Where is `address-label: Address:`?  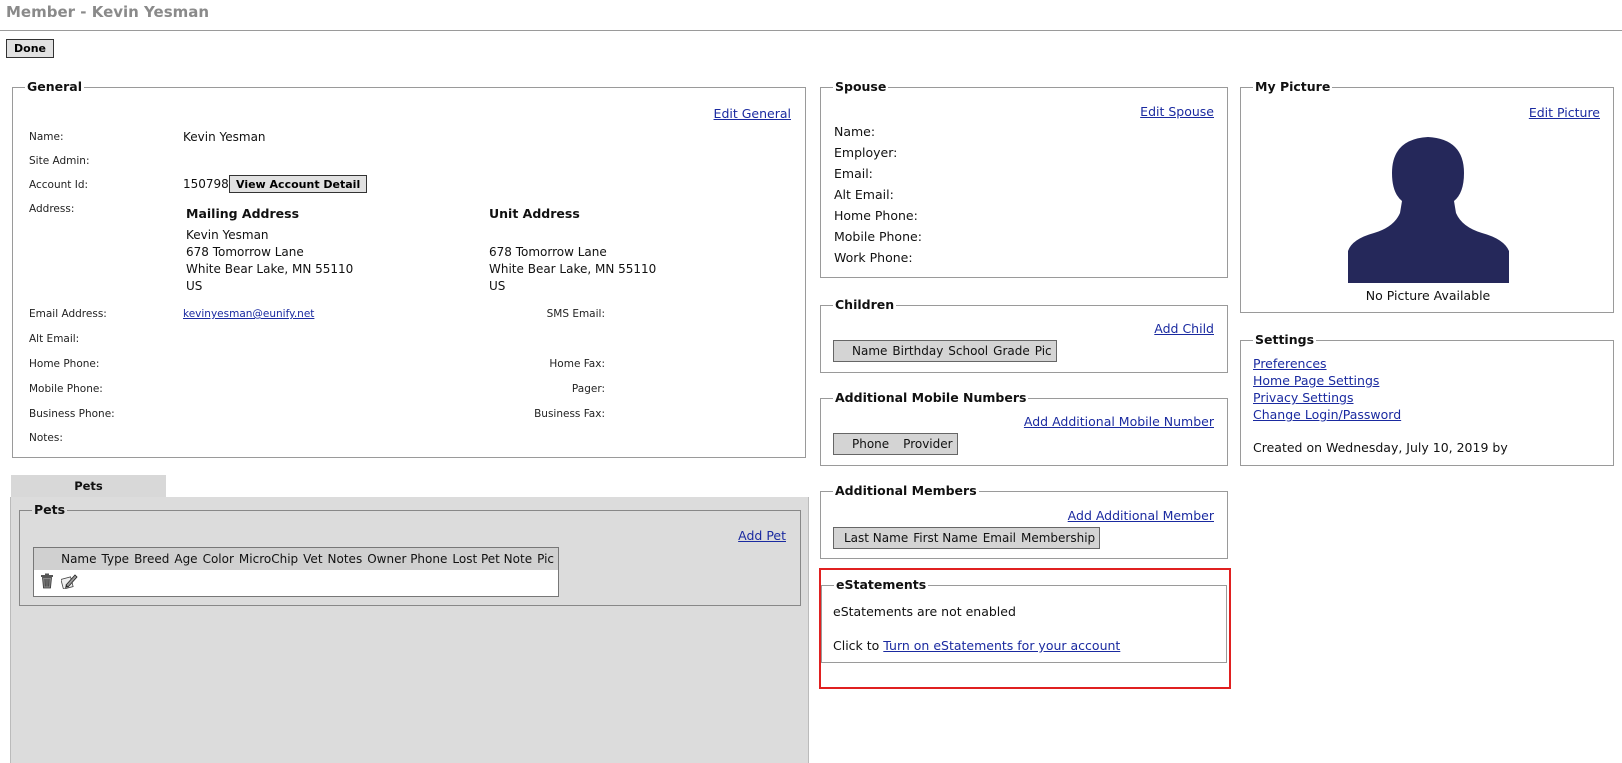 address-label: Address: is located at coordinates (52, 209).